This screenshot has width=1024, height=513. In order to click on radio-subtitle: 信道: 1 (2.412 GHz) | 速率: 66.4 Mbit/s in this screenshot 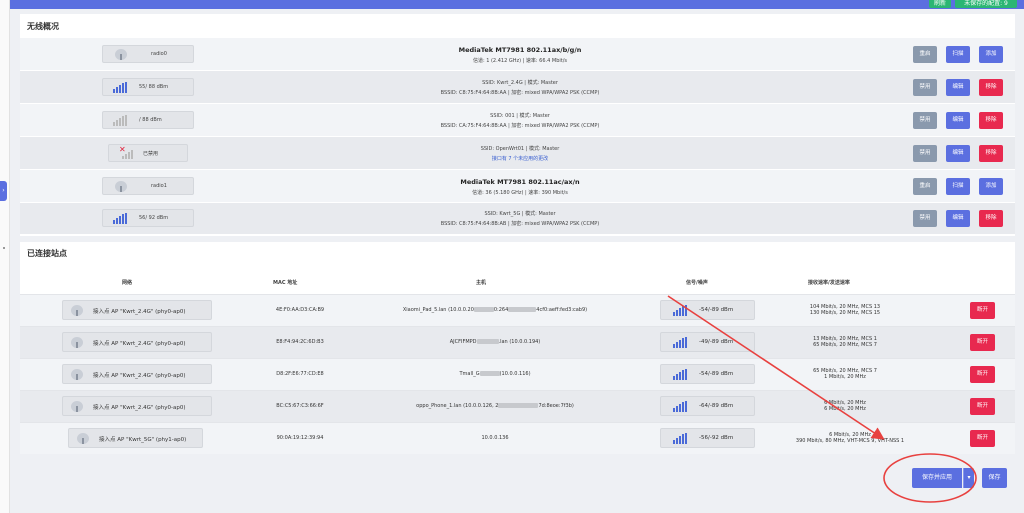, I will do `click(520, 61)`.